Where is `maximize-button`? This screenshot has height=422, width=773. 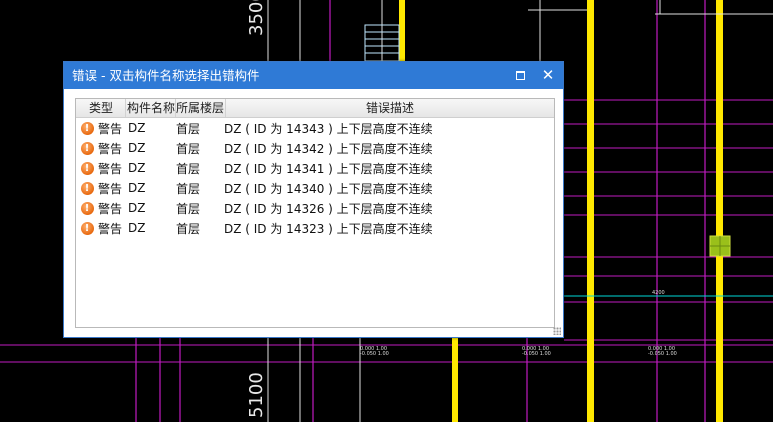
maximize-button is located at coordinates (520, 75).